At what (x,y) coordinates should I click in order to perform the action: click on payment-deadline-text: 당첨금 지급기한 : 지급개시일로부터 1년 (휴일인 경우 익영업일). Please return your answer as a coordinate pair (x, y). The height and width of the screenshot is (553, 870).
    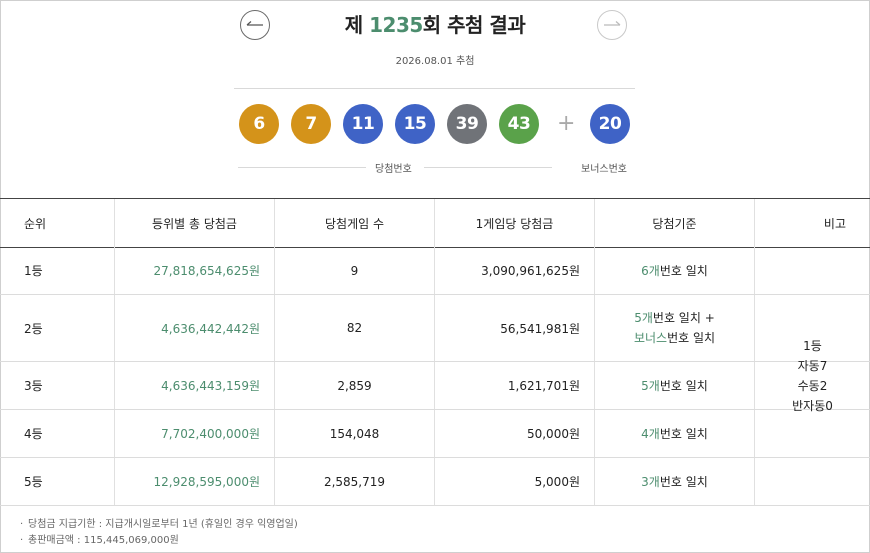
    Looking at the image, I should click on (163, 524).